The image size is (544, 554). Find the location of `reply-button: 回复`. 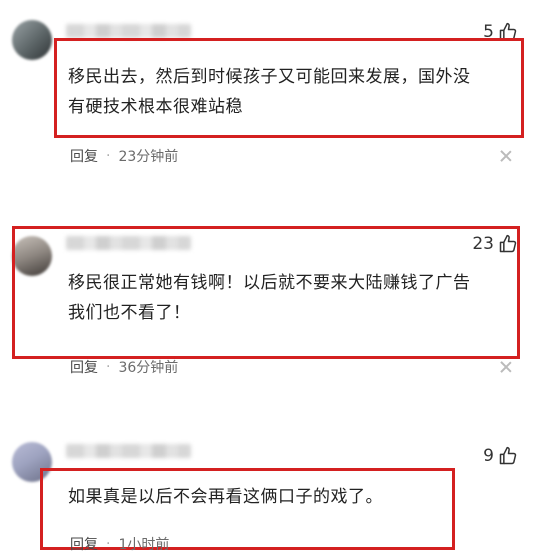

reply-button: 回复 is located at coordinates (84, 544).